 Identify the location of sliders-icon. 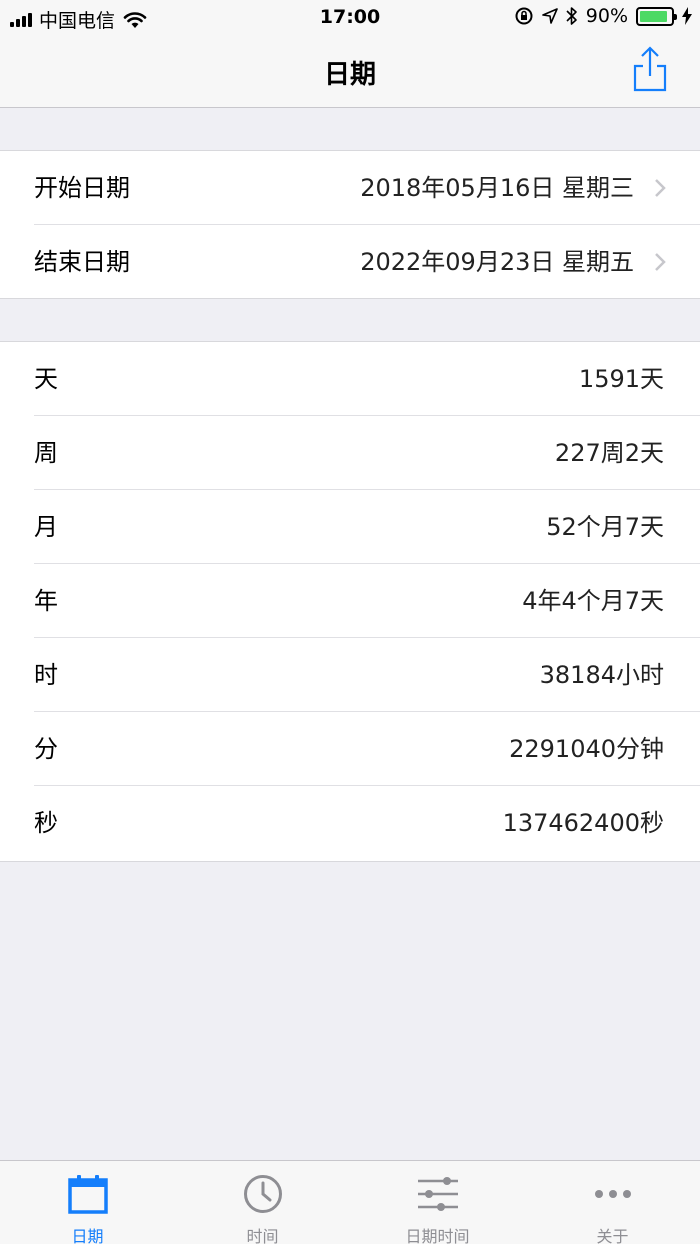
(438, 1194).